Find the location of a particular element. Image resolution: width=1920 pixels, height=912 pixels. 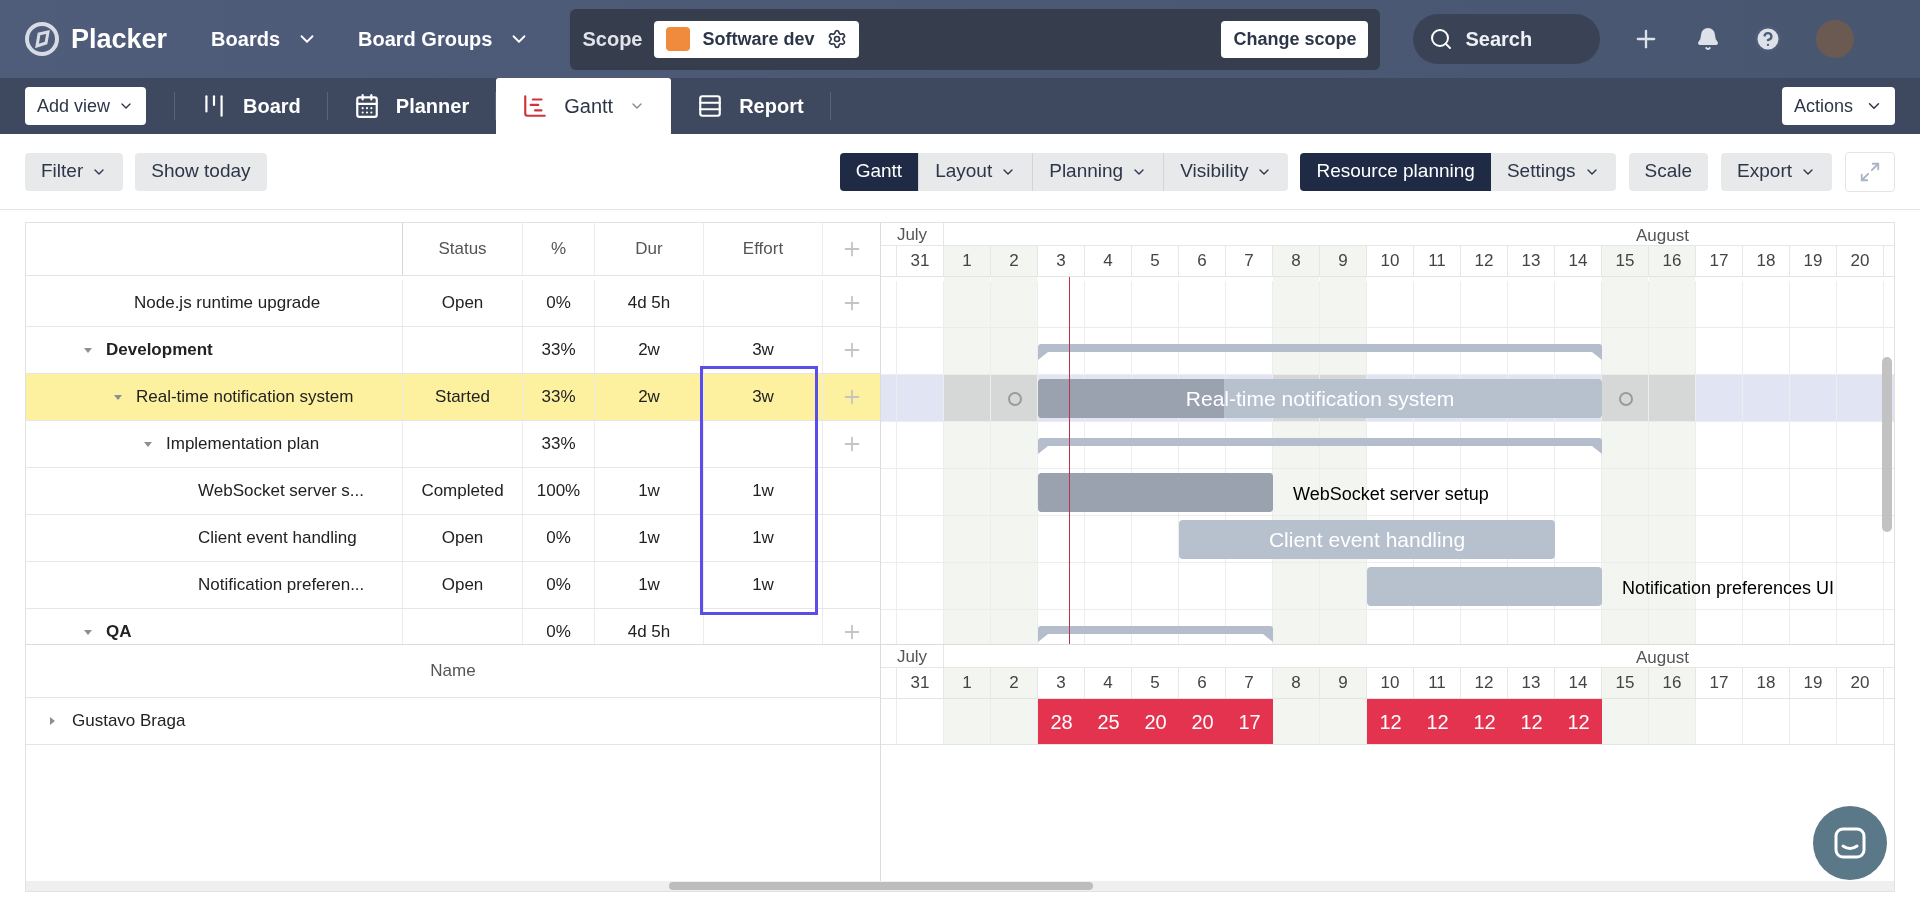

day-cell: 8 is located at coordinates (1296, 683).